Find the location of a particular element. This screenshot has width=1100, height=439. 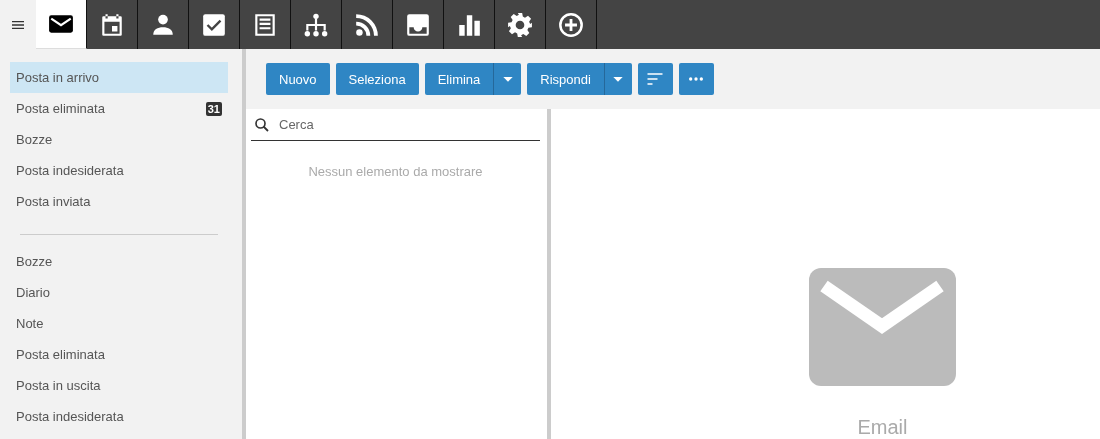

folder-item: Posta eliminata is located at coordinates (119, 354).